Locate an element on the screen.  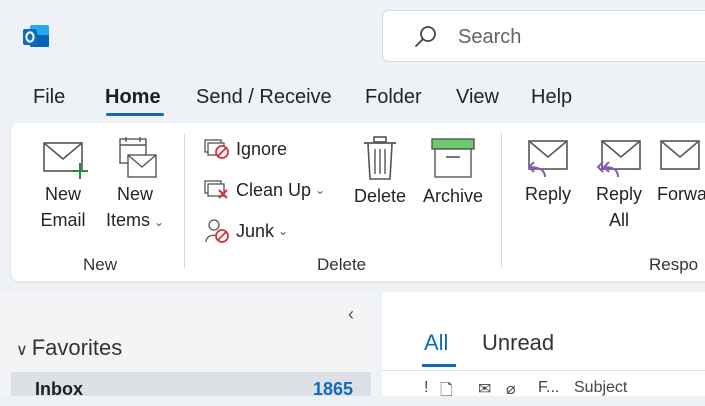
archive-button: Archive is located at coordinates (453, 172).